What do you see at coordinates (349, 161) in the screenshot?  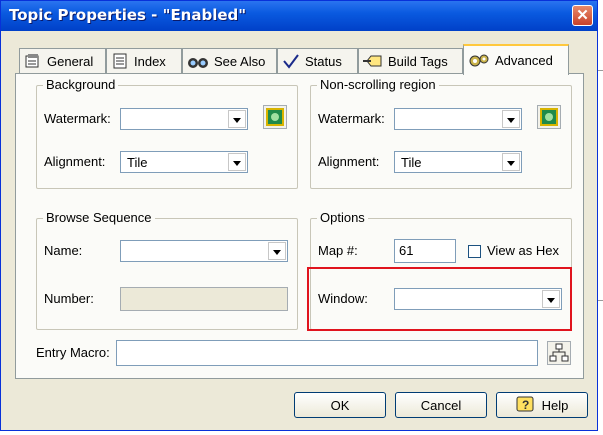 I see `nonscrolling-alignment-label: Alignment:` at bounding box center [349, 161].